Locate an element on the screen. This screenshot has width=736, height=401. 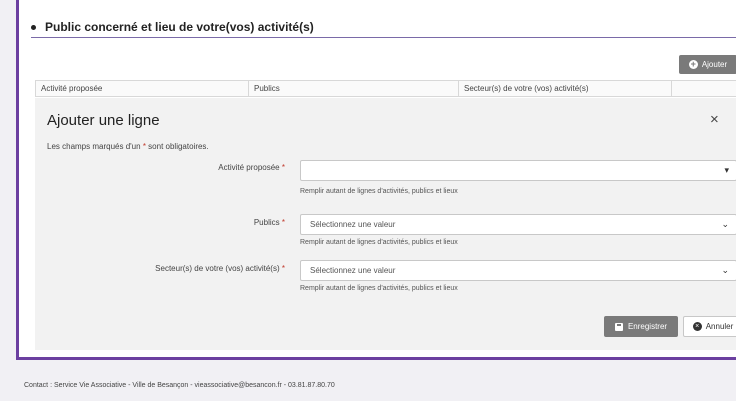
save-button-label: Enregistrer is located at coordinates (647, 326).